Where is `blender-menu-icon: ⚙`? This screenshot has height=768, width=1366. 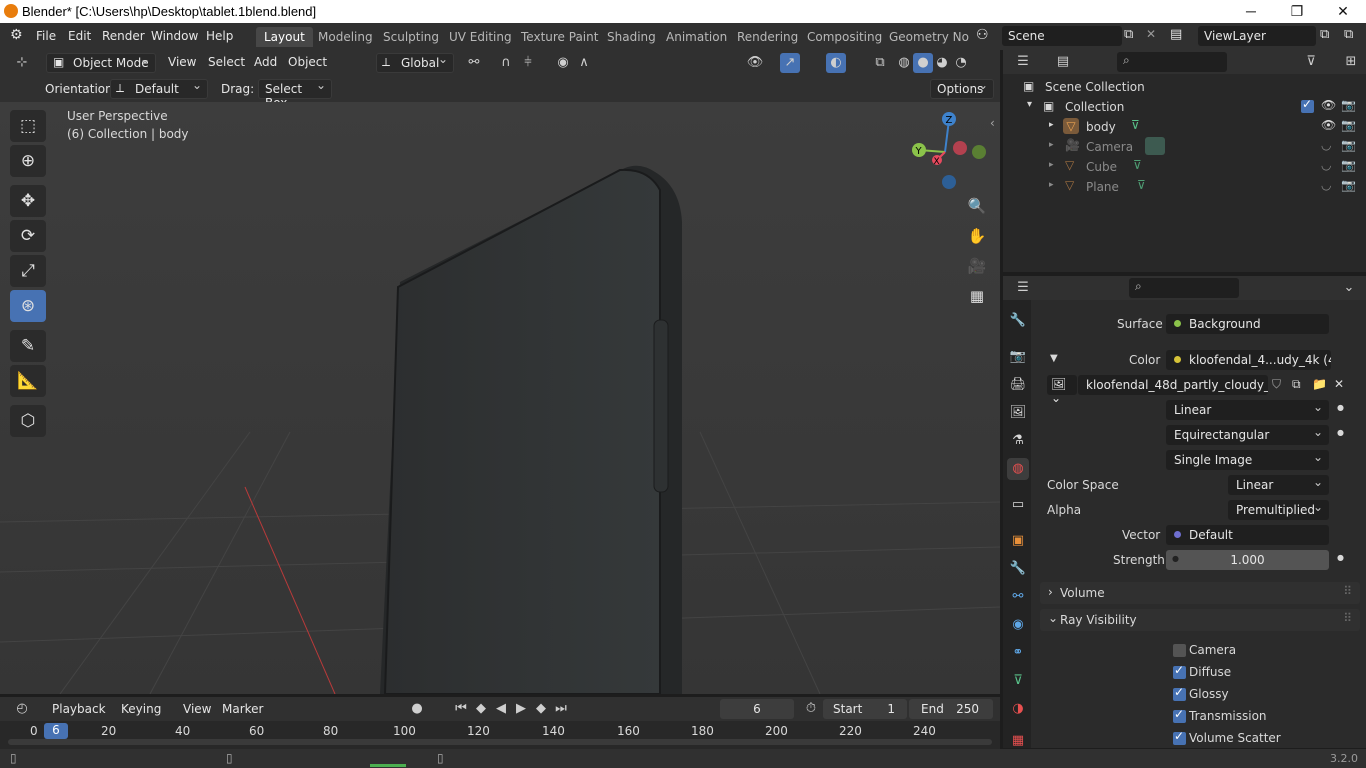
blender-menu-icon: ⚙ is located at coordinates (16, 35).